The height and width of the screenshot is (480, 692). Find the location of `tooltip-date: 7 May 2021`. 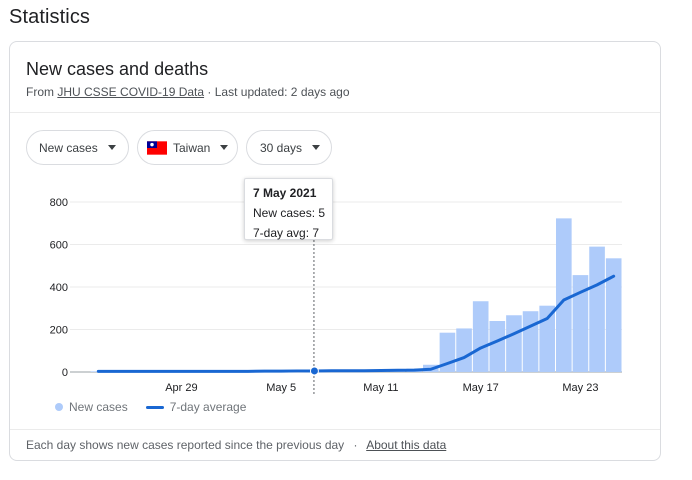

tooltip-date: 7 May 2021 is located at coordinates (285, 193).